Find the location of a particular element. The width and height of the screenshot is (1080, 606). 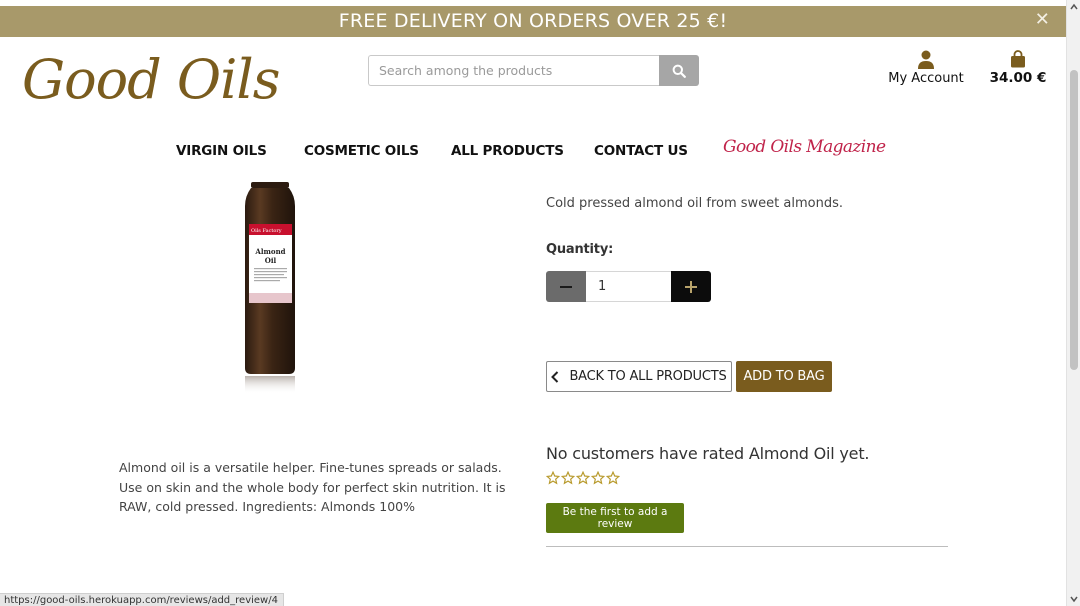

rating-title: No customers have rated Almond Oil yet. is located at coordinates (708, 453).